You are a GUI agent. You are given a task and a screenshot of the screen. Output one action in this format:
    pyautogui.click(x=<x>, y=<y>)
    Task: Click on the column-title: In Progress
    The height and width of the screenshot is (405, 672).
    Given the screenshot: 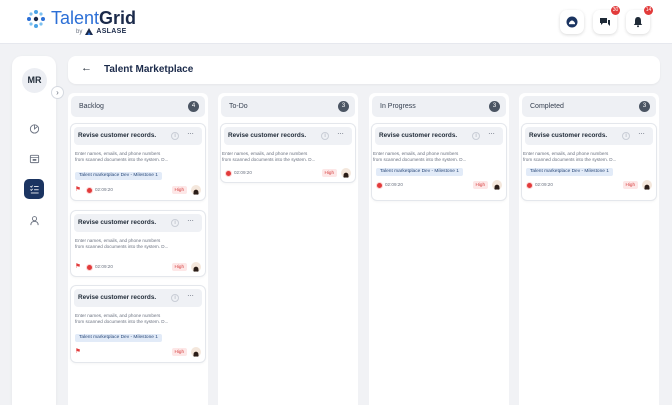 What is the action you would take?
    pyautogui.click(x=398, y=106)
    